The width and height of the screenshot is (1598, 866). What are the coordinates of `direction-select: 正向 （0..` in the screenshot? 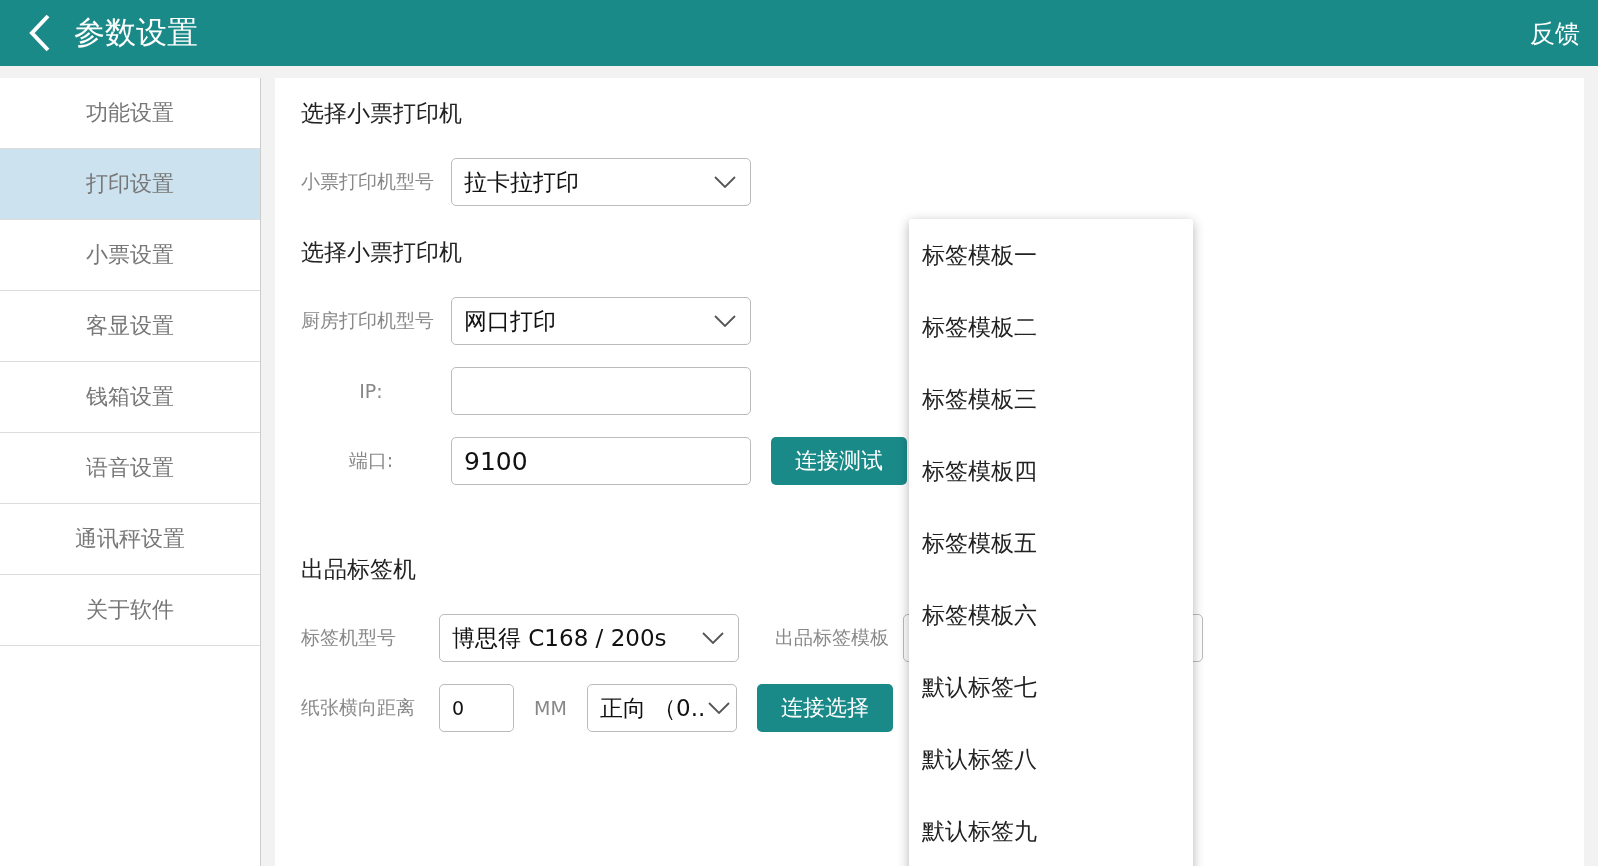 It's located at (661, 708).